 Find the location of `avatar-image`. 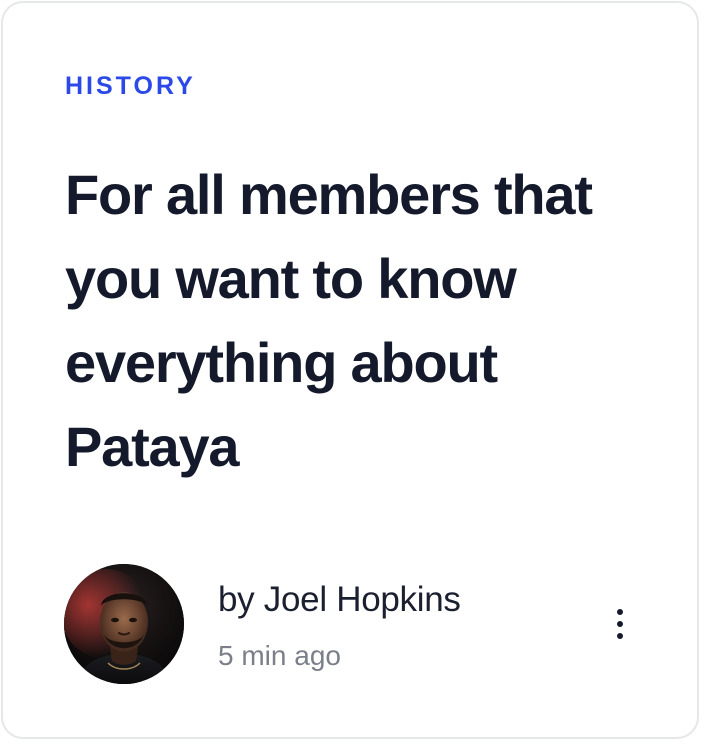

avatar-image is located at coordinates (124, 624).